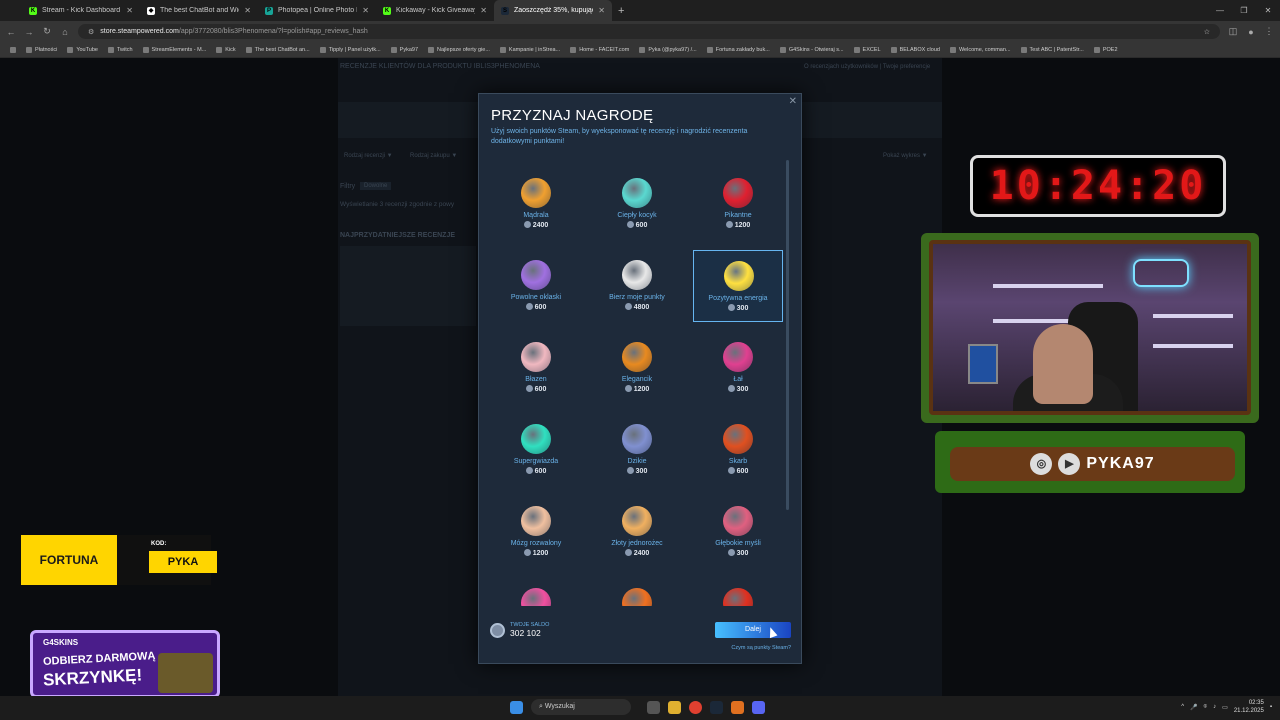  I want to click on reload-icon: ↻, so click(47, 31).